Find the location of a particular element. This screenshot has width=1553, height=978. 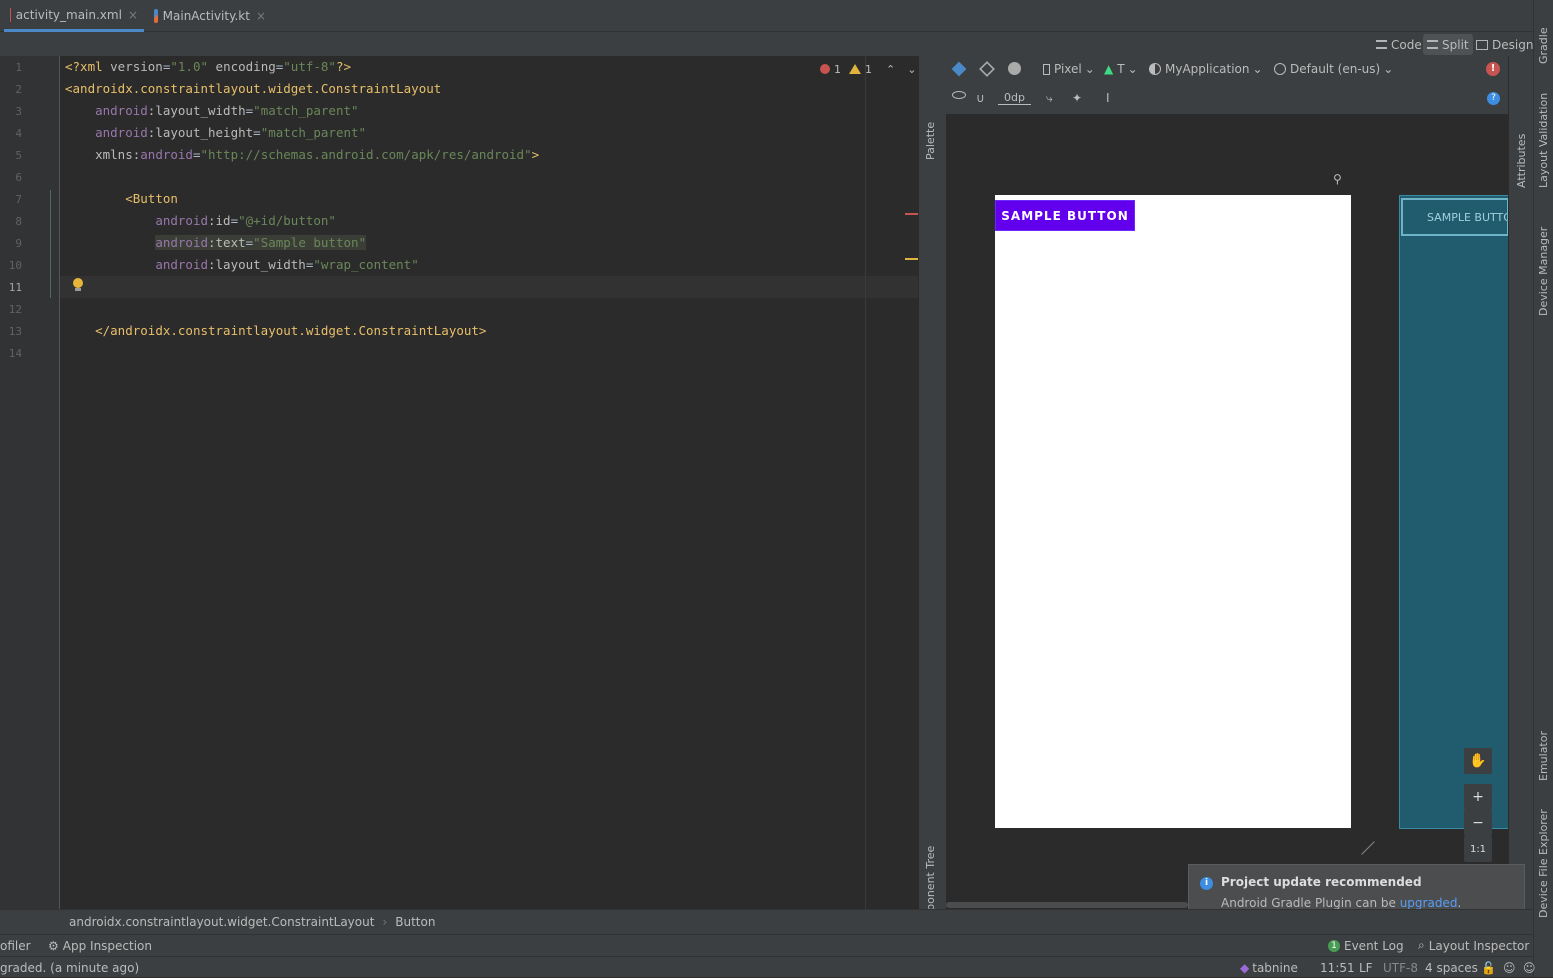

line-number: 11 is located at coordinates (15, 287).